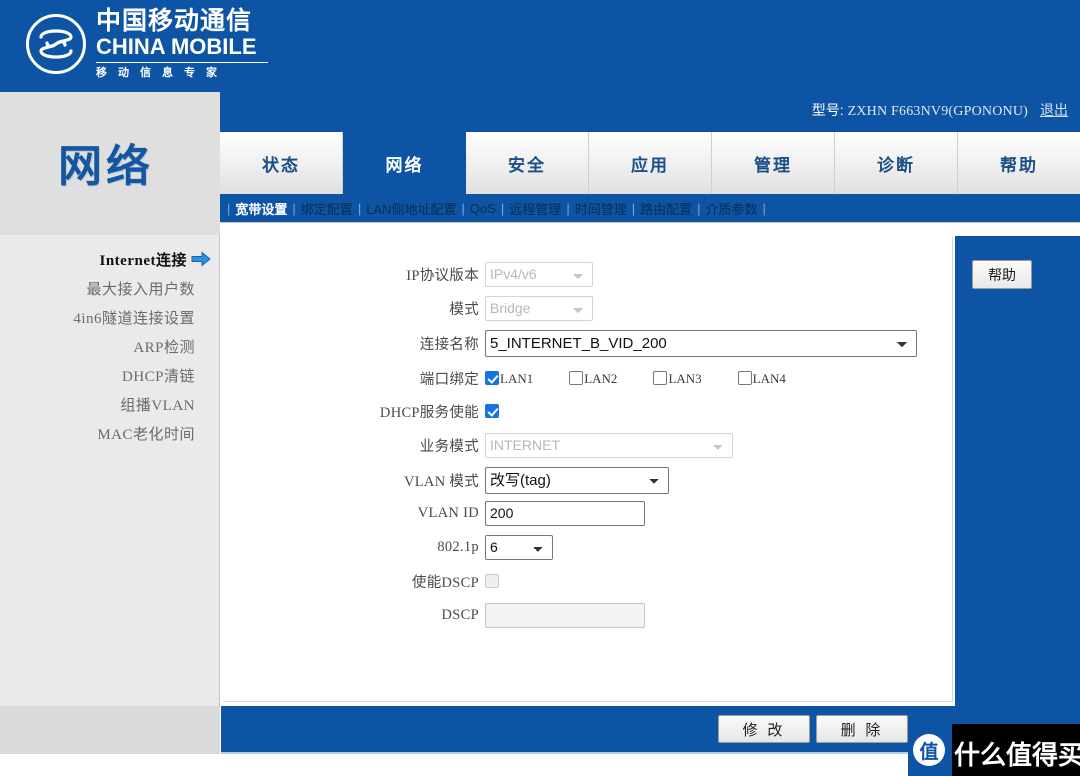 The height and width of the screenshot is (776, 1080). What do you see at coordinates (448, 512) in the screenshot?
I see `vlan-id-label: VLAN ID` at bounding box center [448, 512].